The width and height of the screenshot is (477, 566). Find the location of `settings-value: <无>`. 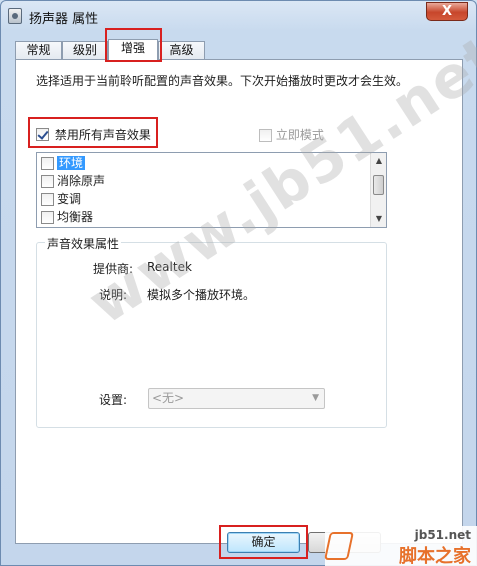

settings-value: <无> is located at coordinates (168, 398).